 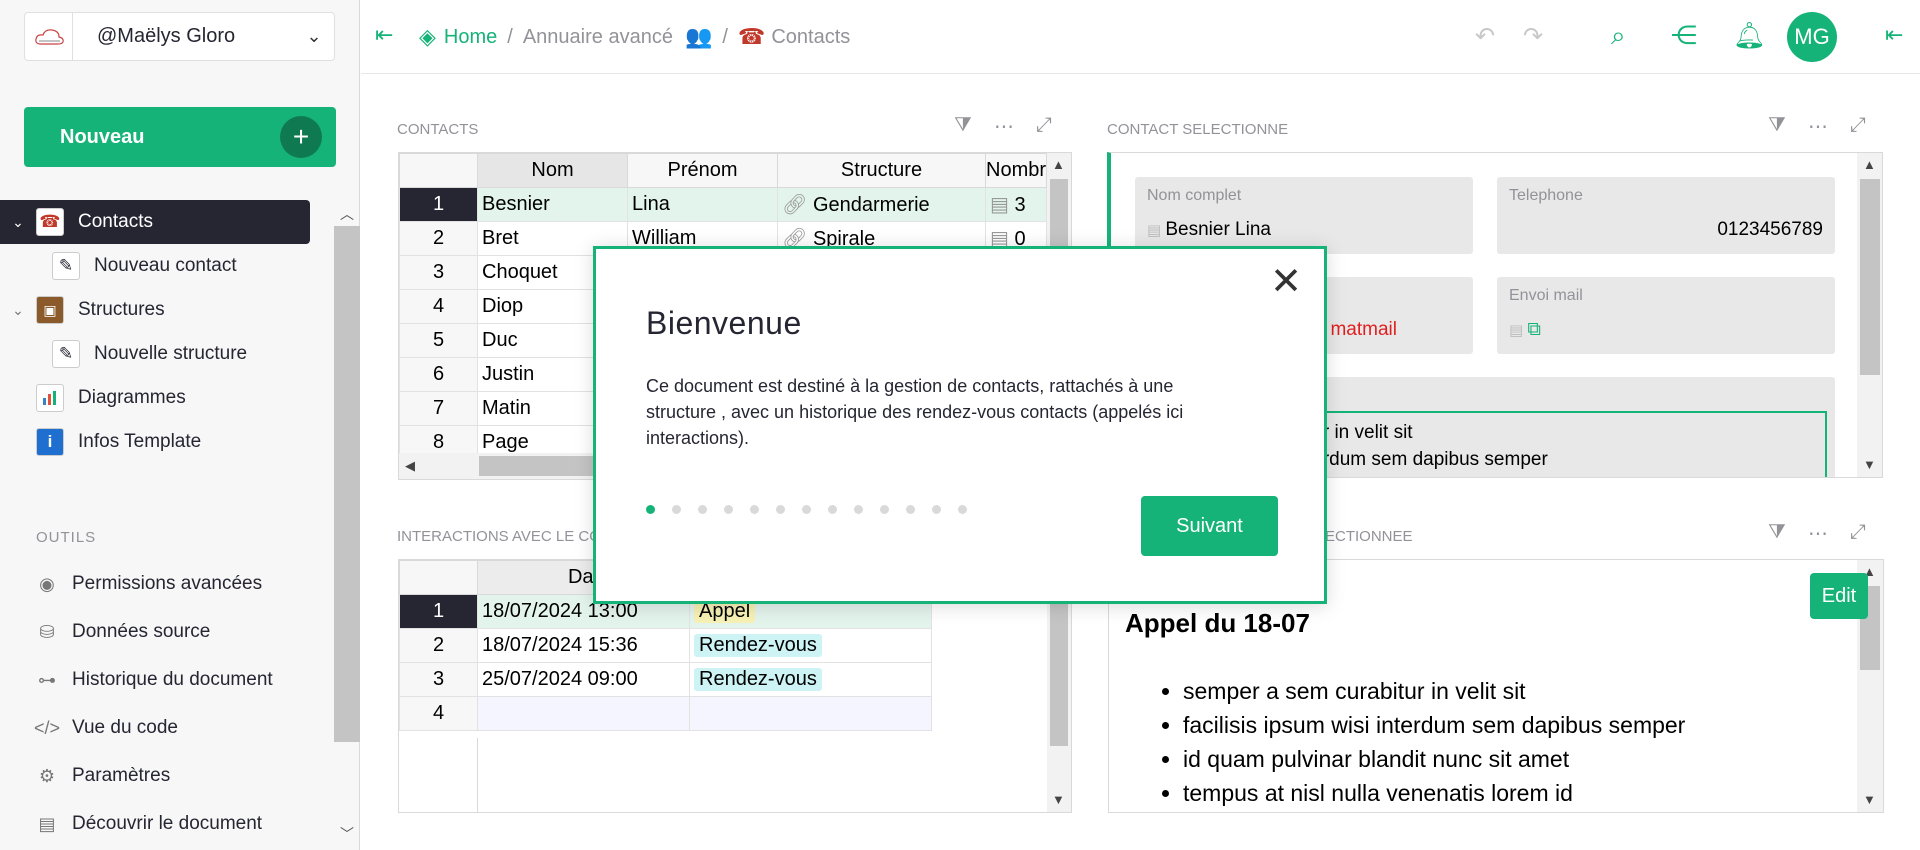 I want to click on column-header: Nombr, so click(x=1016, y=170).